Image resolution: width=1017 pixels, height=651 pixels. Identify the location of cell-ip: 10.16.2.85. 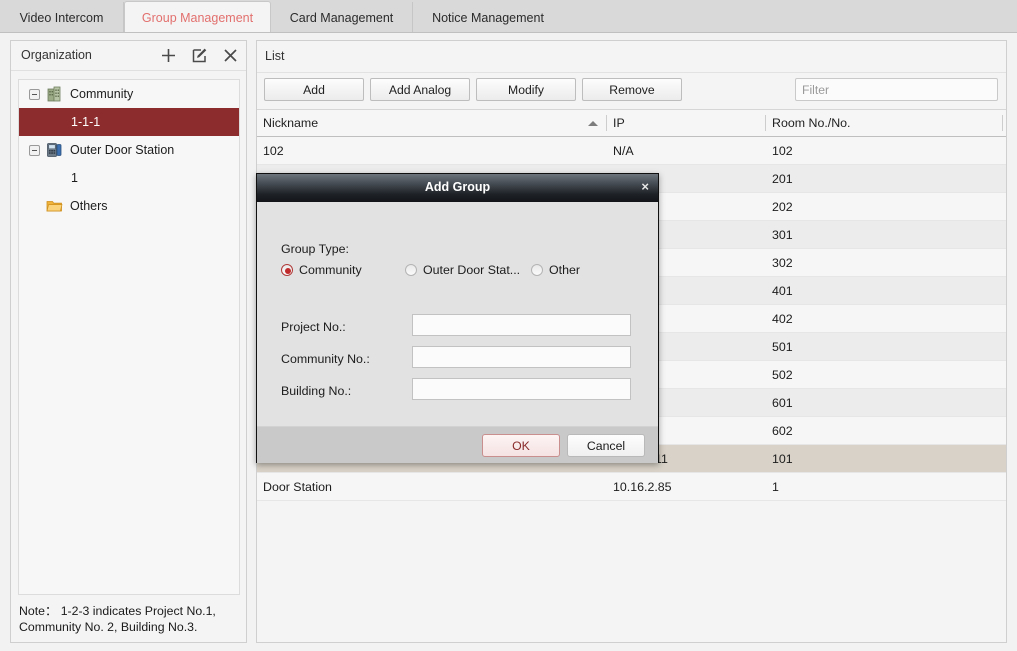
(642, 487).